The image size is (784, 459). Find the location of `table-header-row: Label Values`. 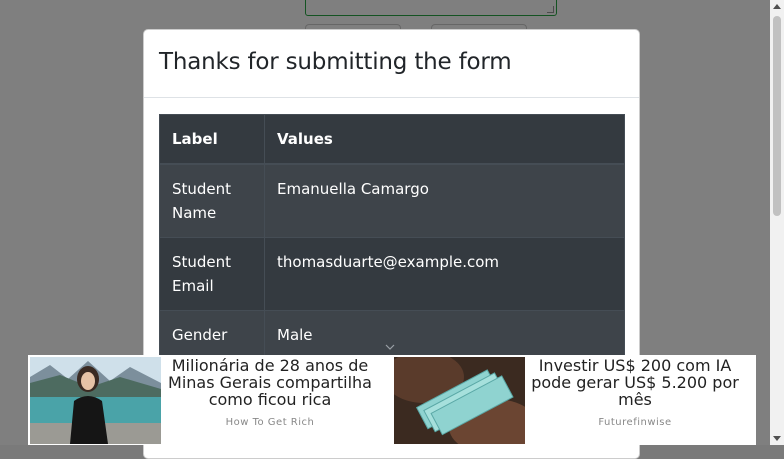

table-header-row: Label Values is located at coordinates (392, 139).